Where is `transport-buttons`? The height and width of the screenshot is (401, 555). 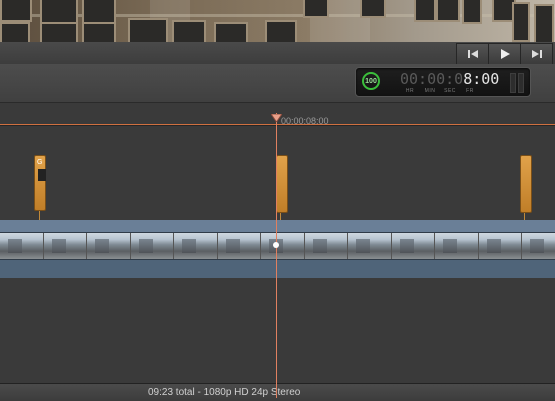
transport-buttons is located at coordinates (504, 54).